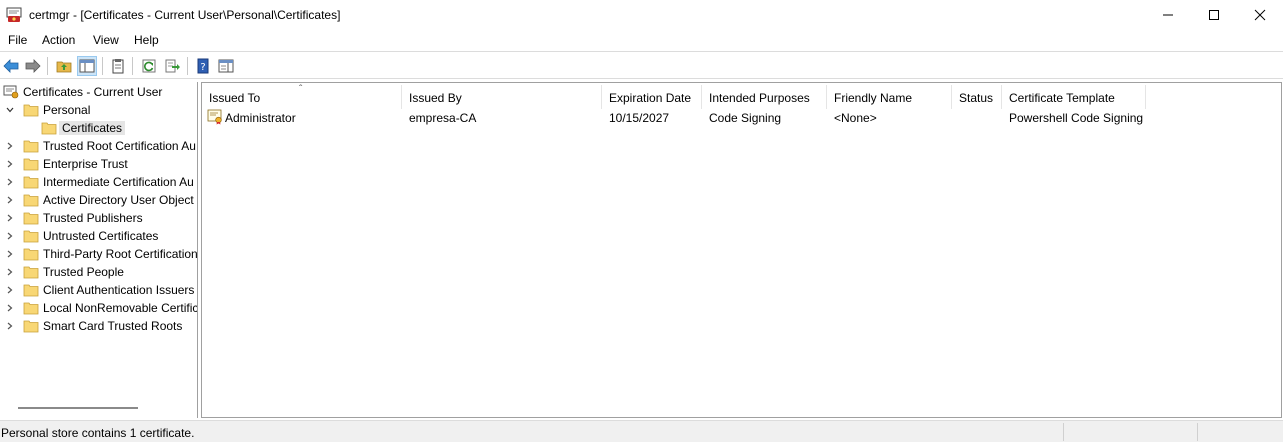 The width and height of the screenshot is (1283, 442). Describe the element at coordinates (119, 146) in the screenshot. I see `tree-item-label: Trusted Root Certification Au` at that location.